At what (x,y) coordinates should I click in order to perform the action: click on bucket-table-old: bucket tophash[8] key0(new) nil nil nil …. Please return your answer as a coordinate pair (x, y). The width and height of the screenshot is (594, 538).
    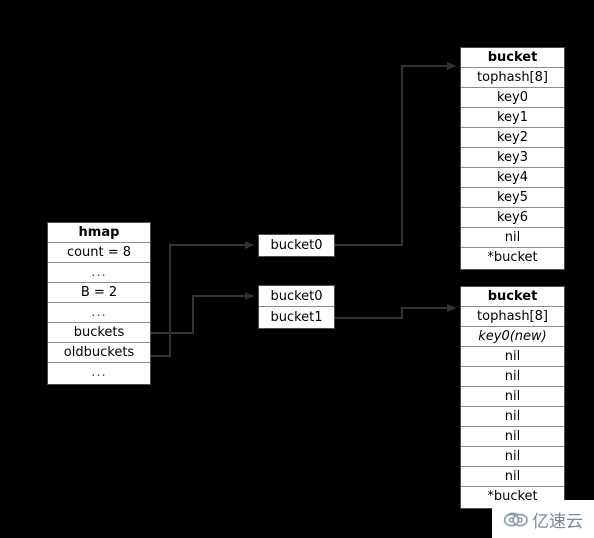
    Looking at the image, I should click on (512, 397).